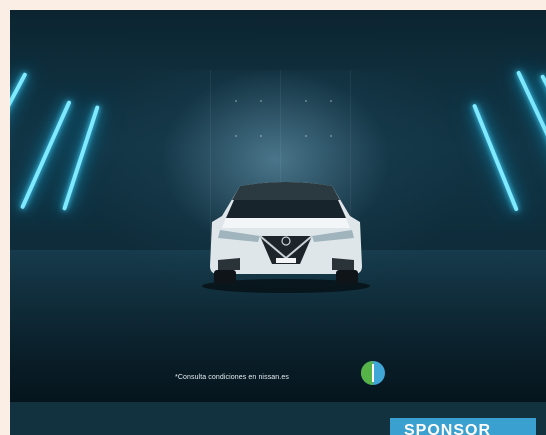  What do you see at coordinates (286, 237) in the screenshot?
I see `white-suv-car-image` at bounding box center [286, 237].